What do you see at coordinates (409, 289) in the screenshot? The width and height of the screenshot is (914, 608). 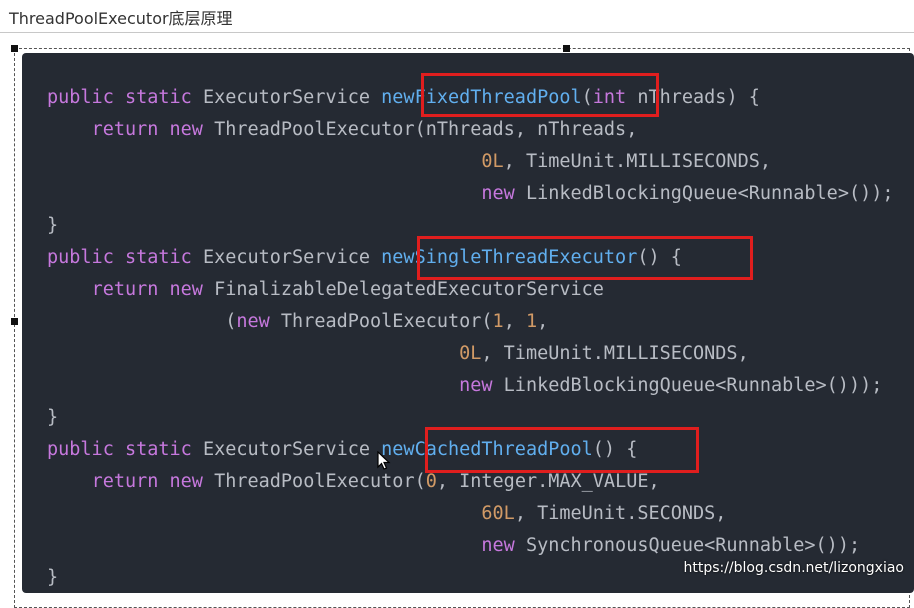 I see `code-token: FinalizableDelegatedExecutorService` at bounding box center [409, 289].